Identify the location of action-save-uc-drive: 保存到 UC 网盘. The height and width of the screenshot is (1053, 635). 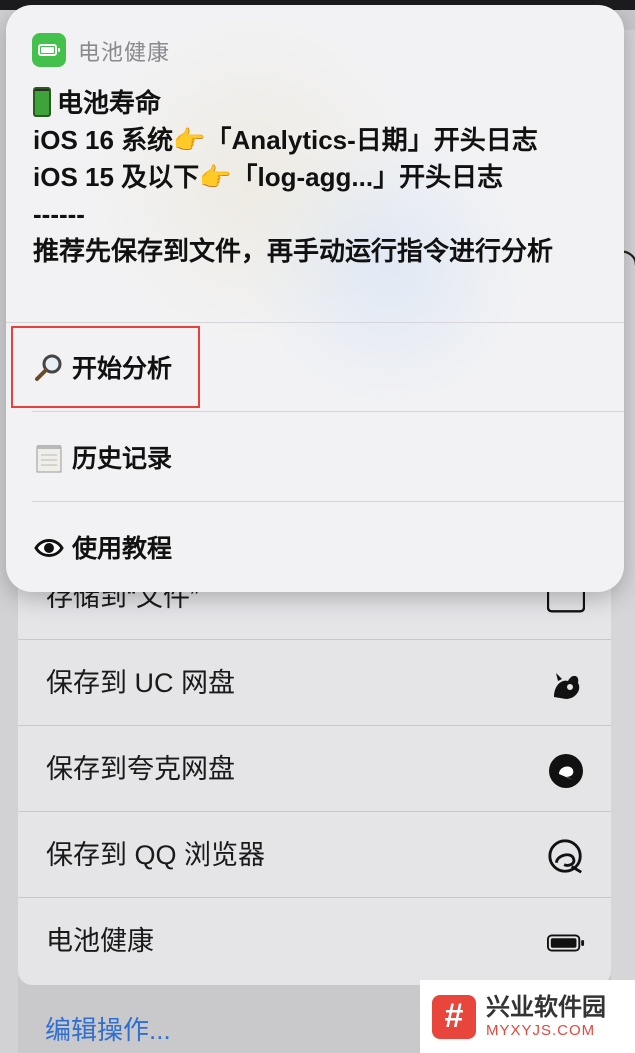
(314, 683).